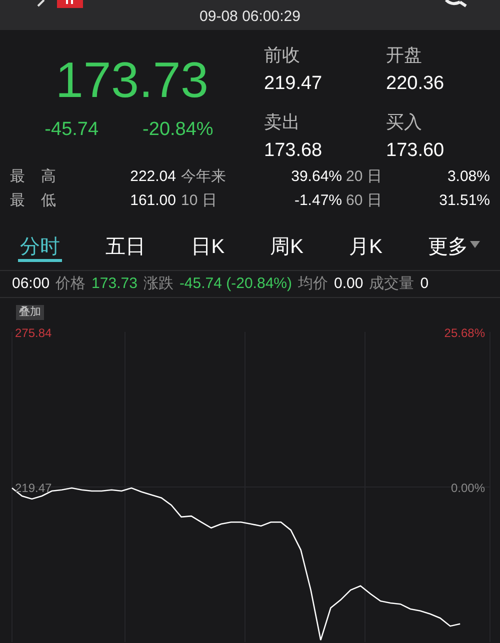 This screenshot has width=500, height=643. Describe the element at coordinates (404, 122) in the screenshot. I see `field-label: 买入` at that location.